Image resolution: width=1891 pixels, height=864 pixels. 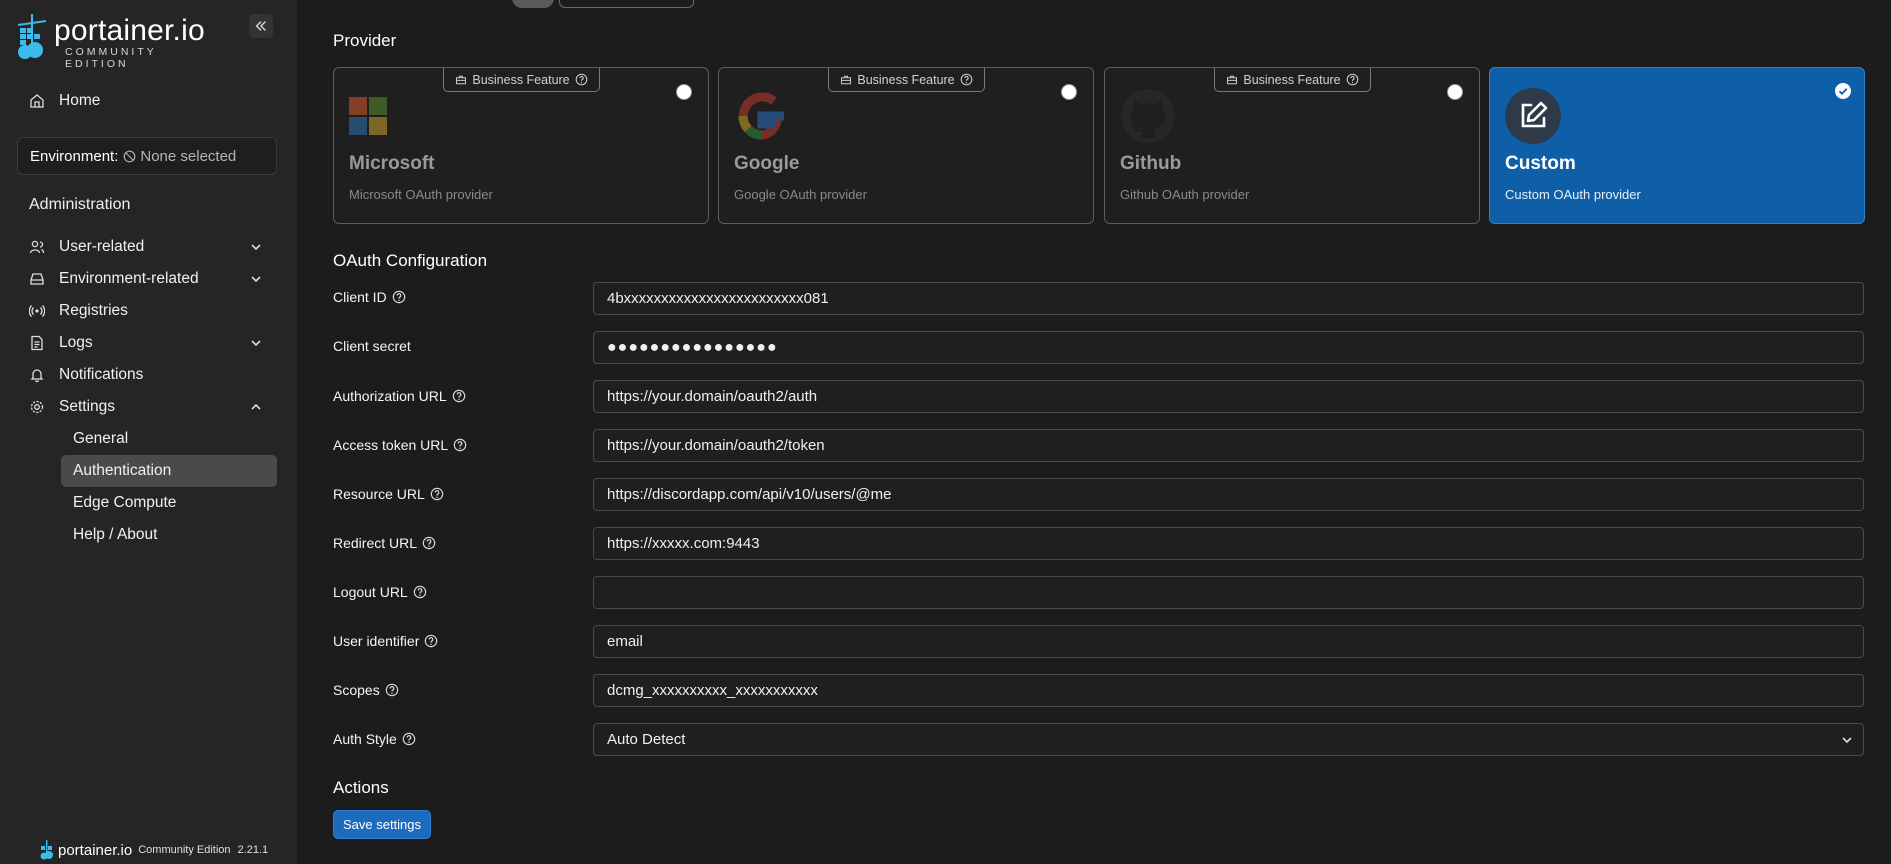 I want to click on authorization-url-input: https://your.domain/oauth2/auth, so click(x=1228, y=396).